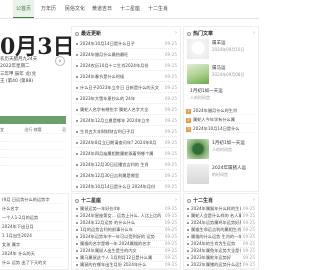  Describe the element at coordinates (220, 174) in the screenshot. I see `hot-article-sub: 的时间宫` at that location.